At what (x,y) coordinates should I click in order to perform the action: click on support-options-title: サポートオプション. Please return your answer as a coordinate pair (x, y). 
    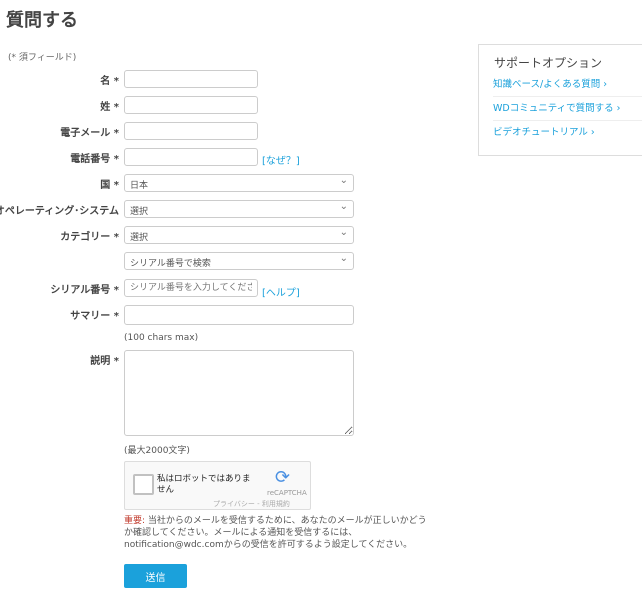
    Looking at the image, I should click on (548, 63).